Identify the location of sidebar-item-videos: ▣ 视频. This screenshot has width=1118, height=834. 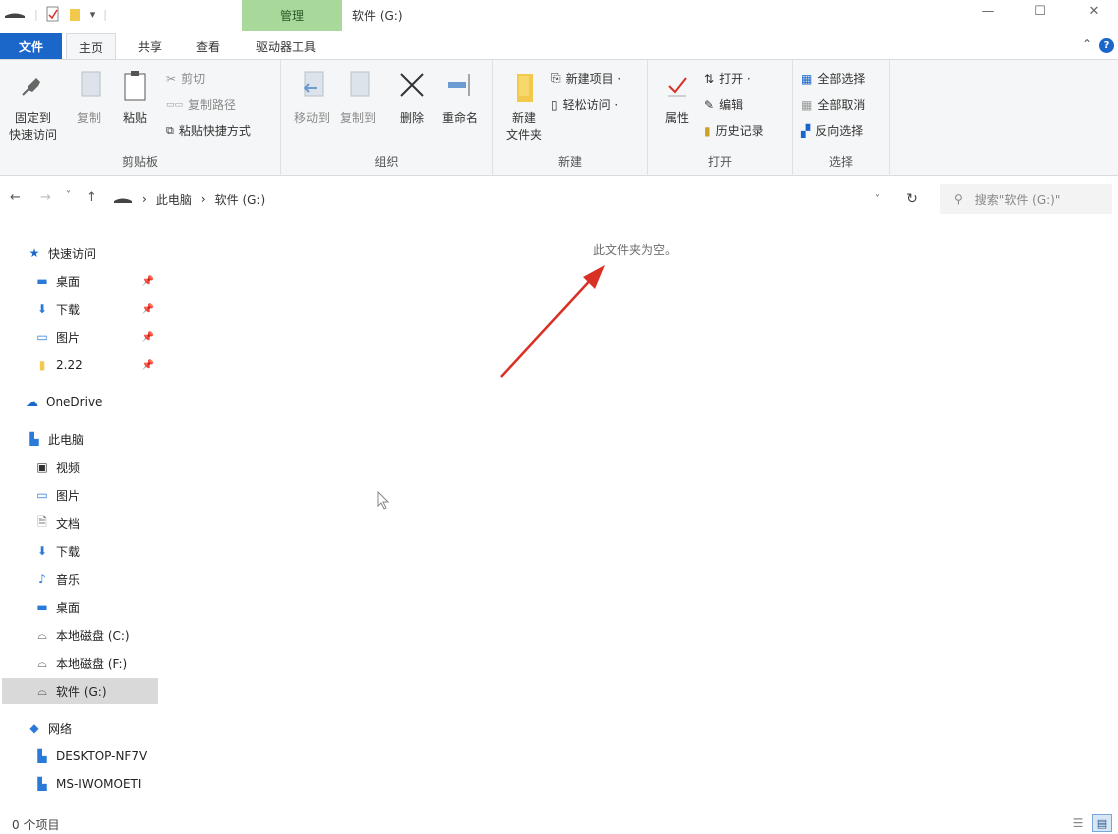
(96, 467).